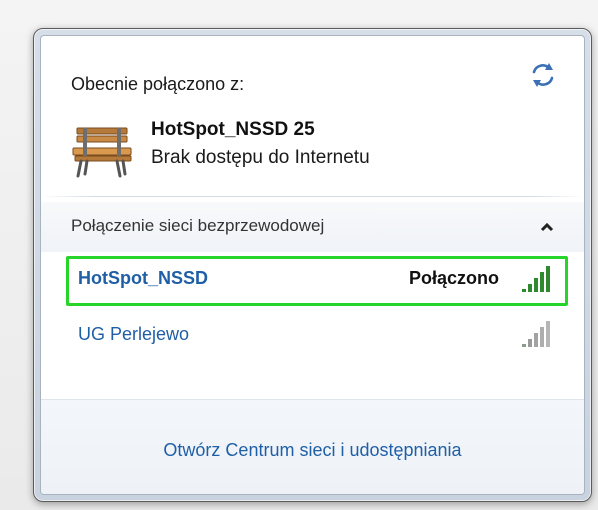 Image resolution: width=598 pixels, height=510 pixels. What do you see at coordinates (134, 334) in the screenshot?
I see `network-item-name: UG Perlejewo` at bounding box center [134, 334].